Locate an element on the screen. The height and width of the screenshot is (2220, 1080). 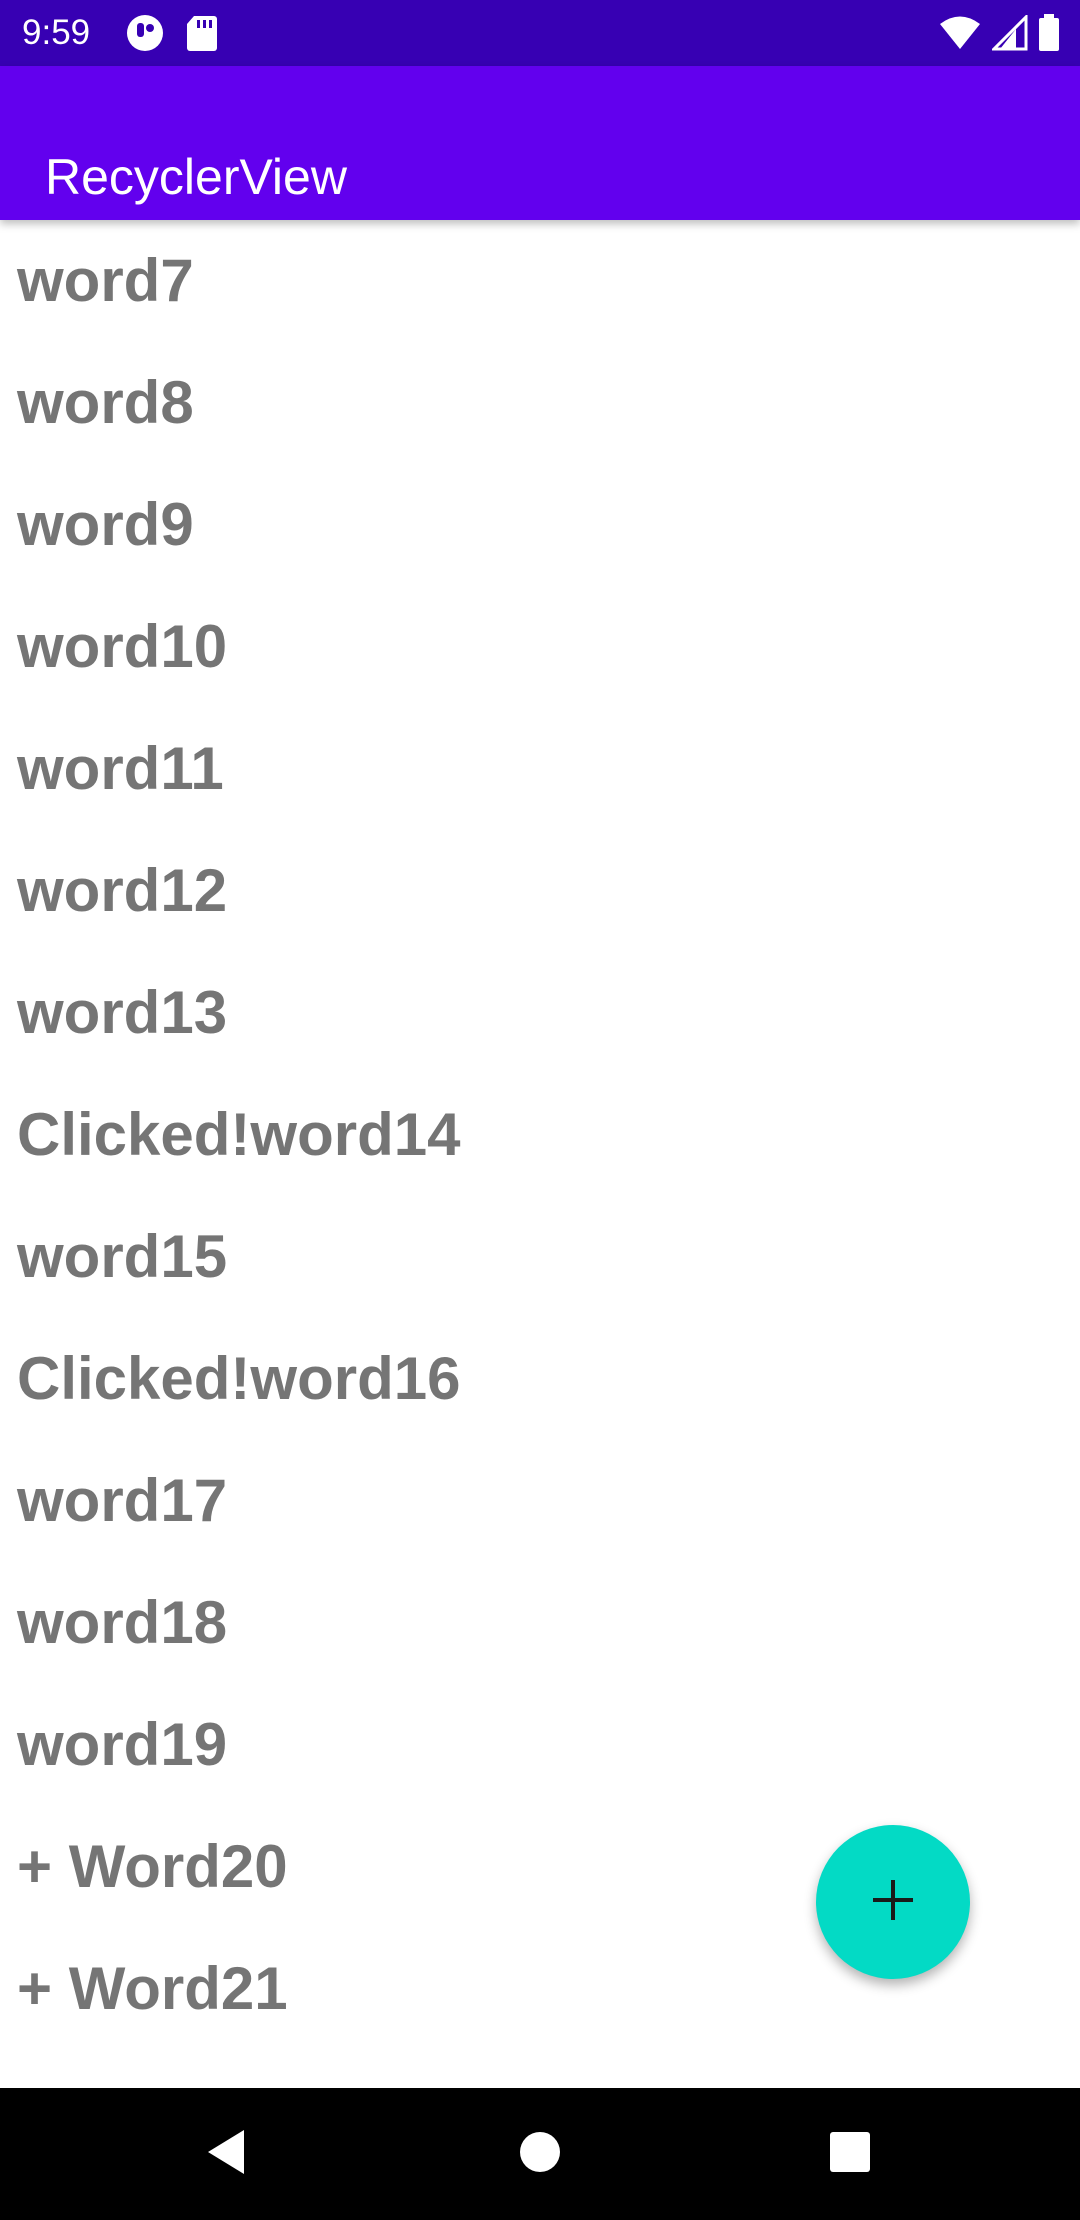
list-item: word17 is located at coordinates (540, 1501).